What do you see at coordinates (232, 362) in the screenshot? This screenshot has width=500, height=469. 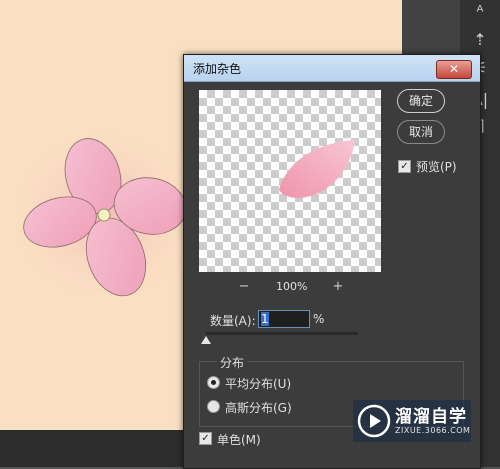 I see `distribution-legend: 分布` at bounding box center [232, 362].